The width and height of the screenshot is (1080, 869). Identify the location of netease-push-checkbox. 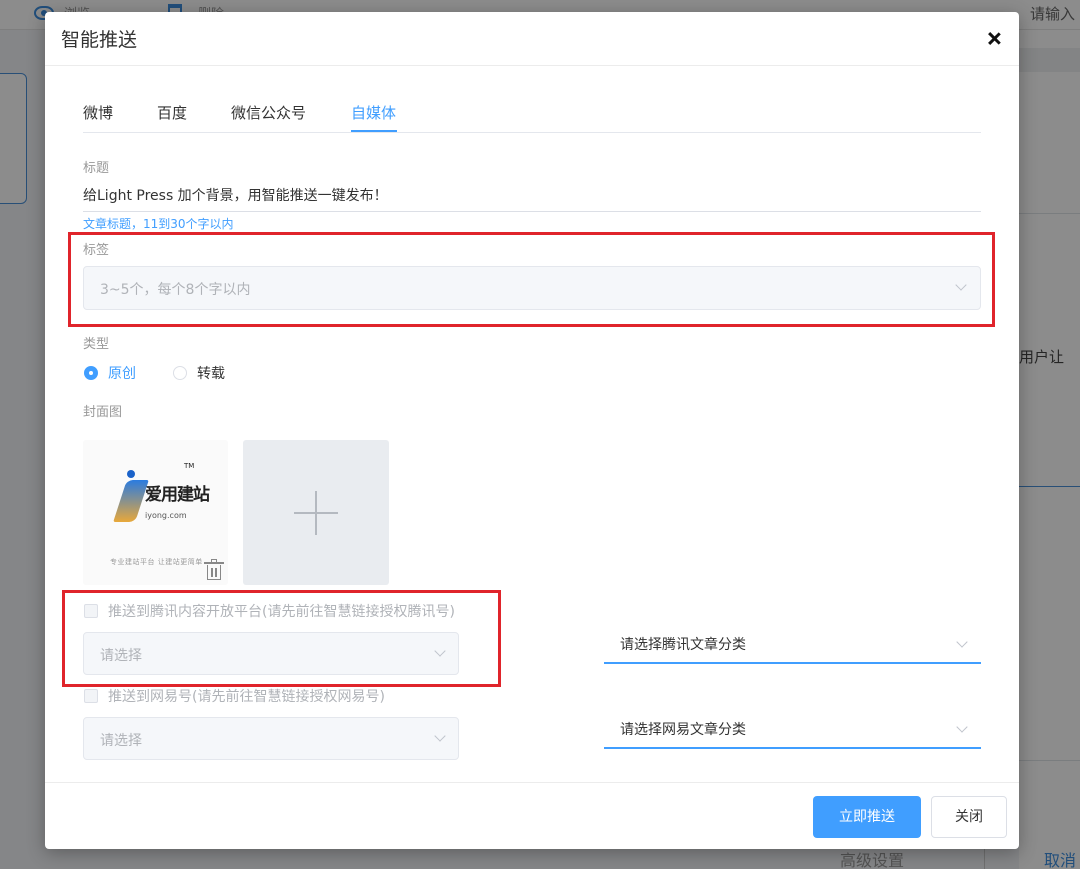
(91, 696).